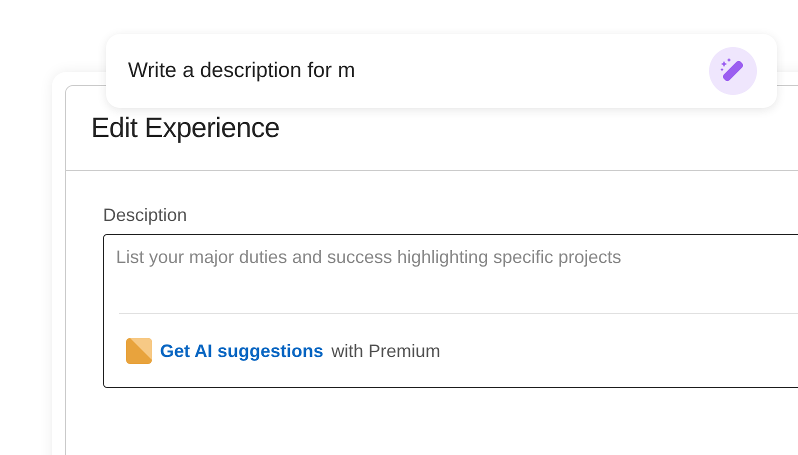  I want to click on premium-text: with Premium, so click(385, 351).